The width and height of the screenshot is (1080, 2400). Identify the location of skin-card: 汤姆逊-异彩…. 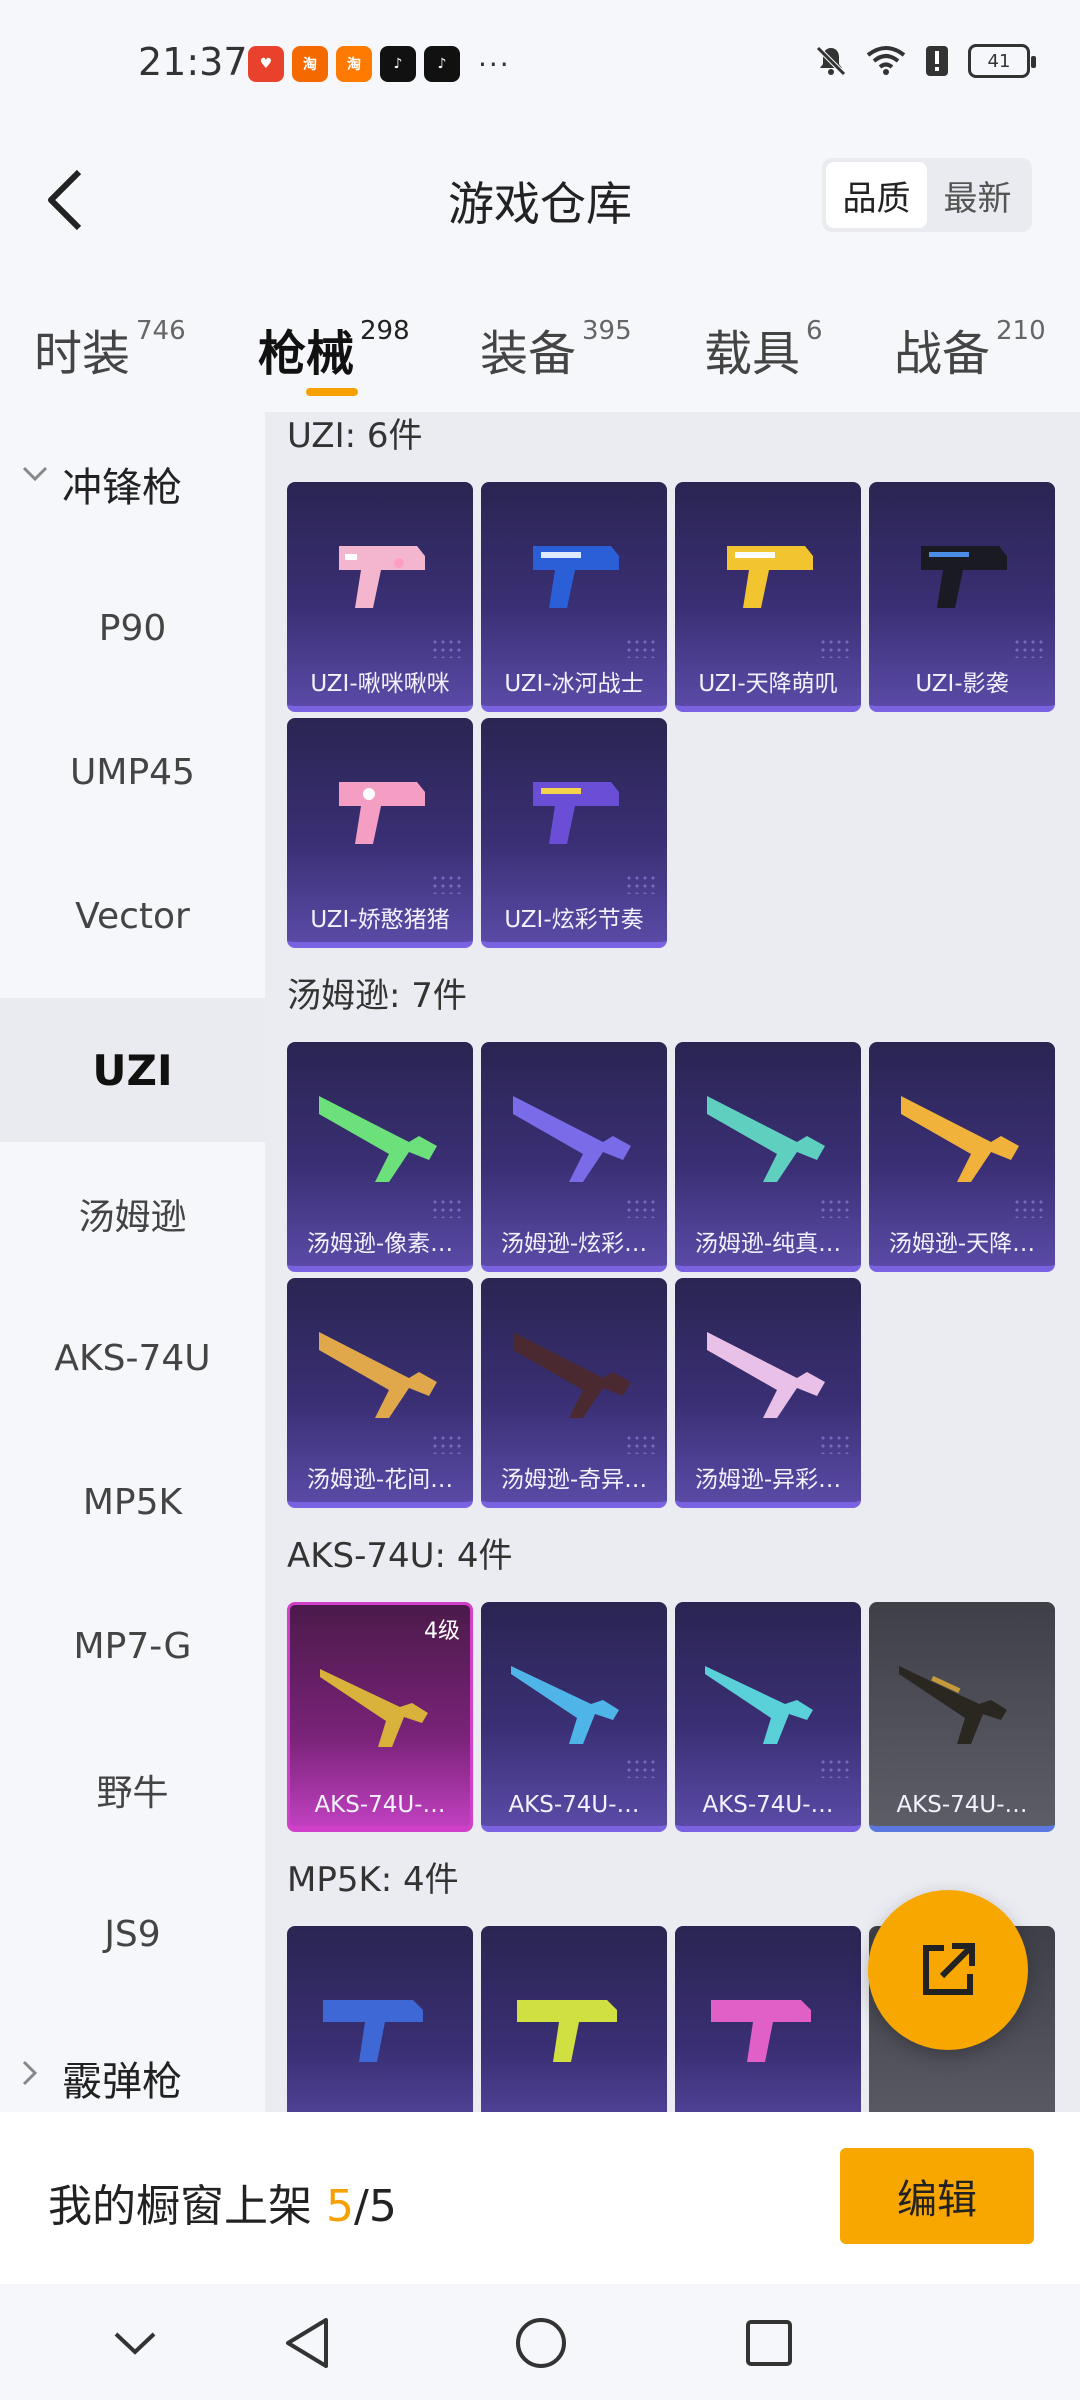
(768, 1393).